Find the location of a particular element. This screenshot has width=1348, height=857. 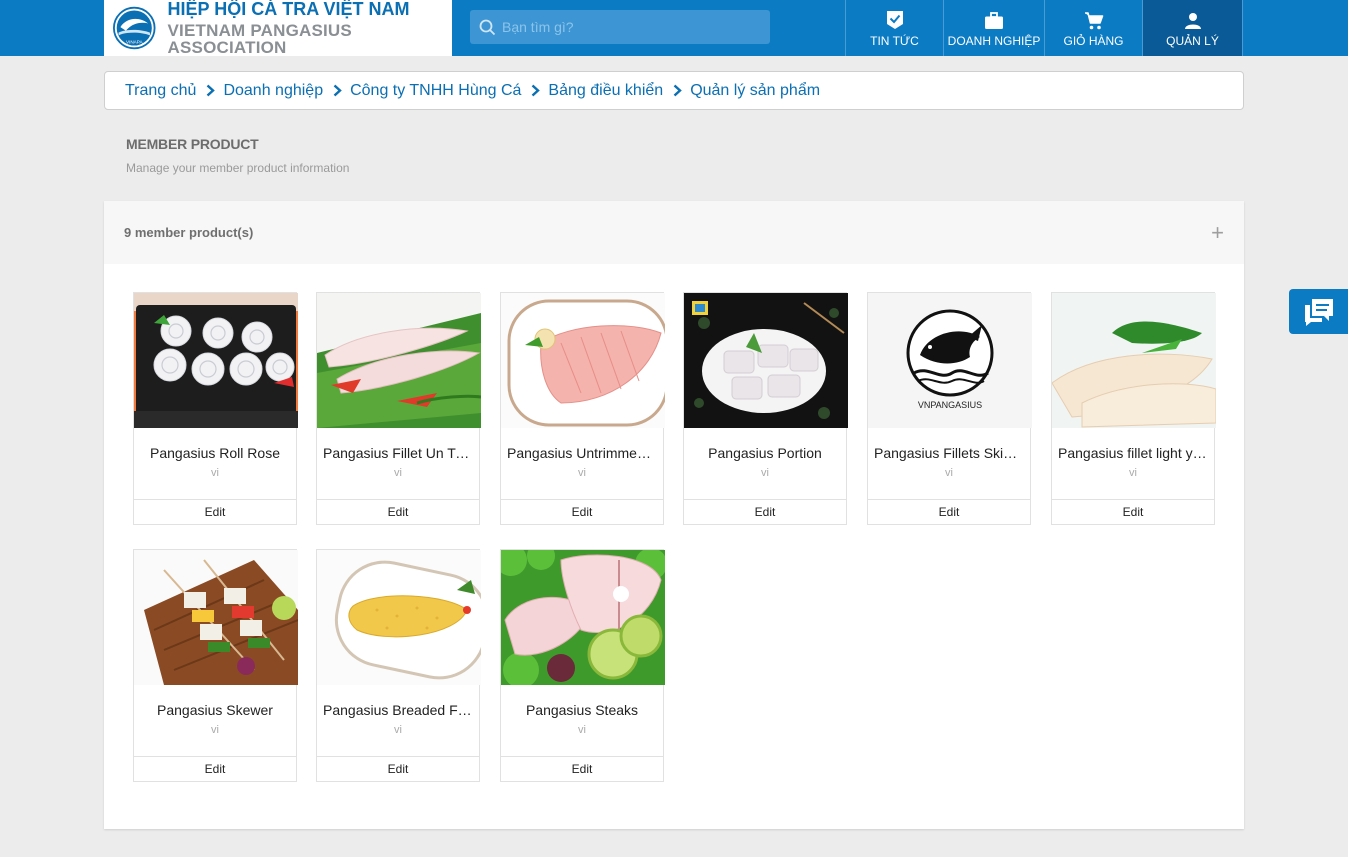

nav-cart-label: GIỎ HÀNG is located at coordinates (1093, 41).